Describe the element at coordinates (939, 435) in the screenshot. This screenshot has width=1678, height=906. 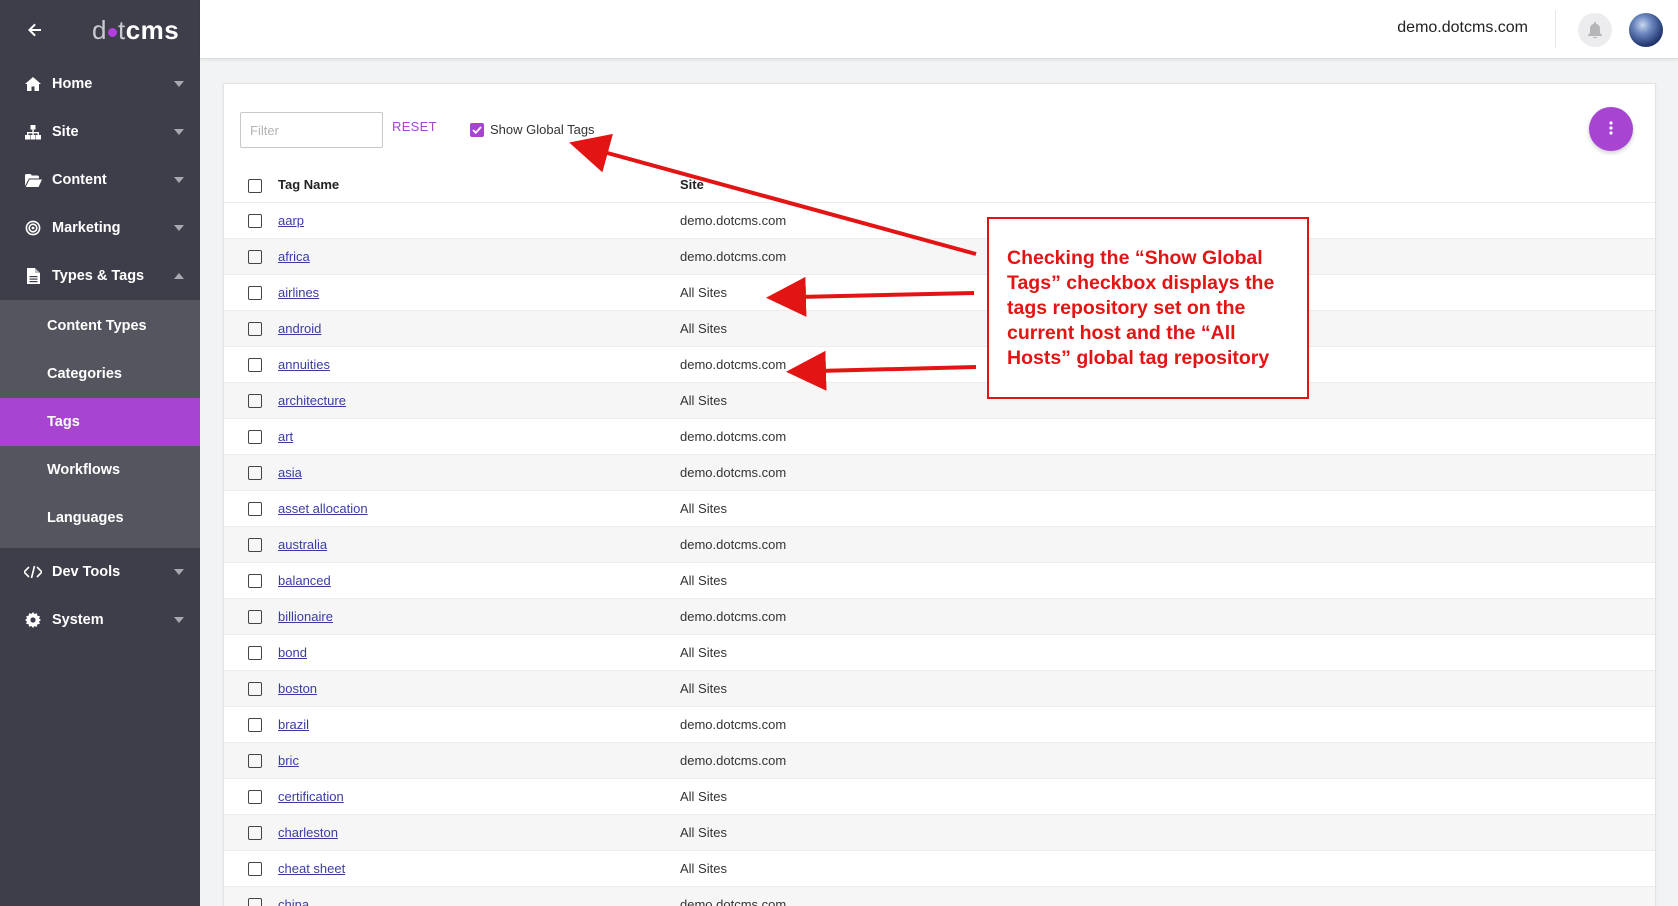
I see `table-row: art demo.dotcms.com` at that location.